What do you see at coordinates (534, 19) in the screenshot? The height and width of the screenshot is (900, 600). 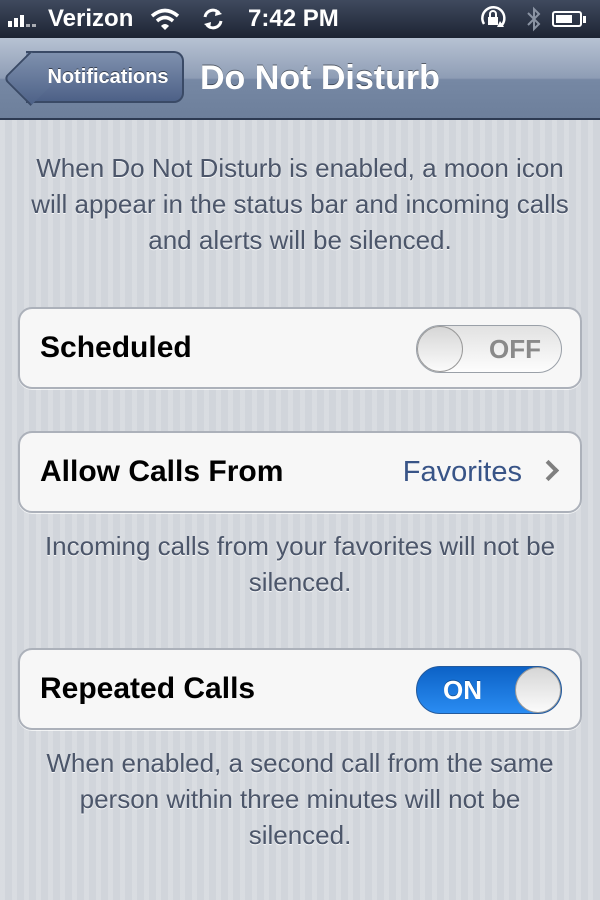 I see `bluetooth-icon` at bounding box center [534, 19].